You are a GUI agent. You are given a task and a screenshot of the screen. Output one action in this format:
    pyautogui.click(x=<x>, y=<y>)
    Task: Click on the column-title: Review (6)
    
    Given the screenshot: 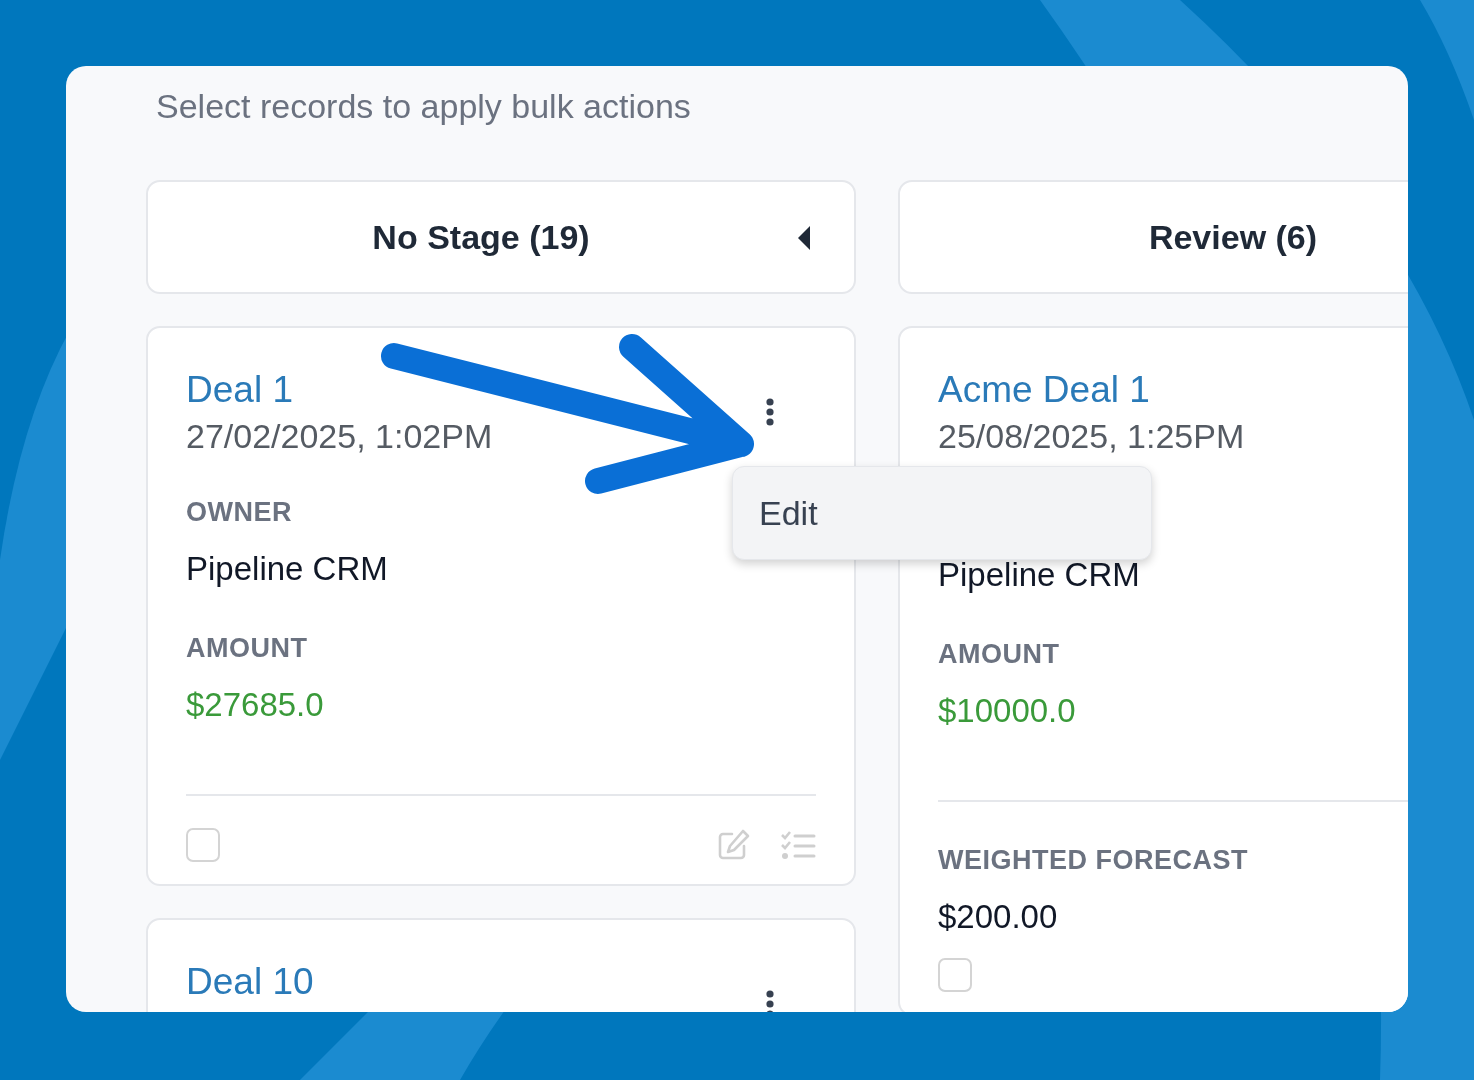 What is the action you would take?
    pyautogui.click(x=1233, y=237)
    